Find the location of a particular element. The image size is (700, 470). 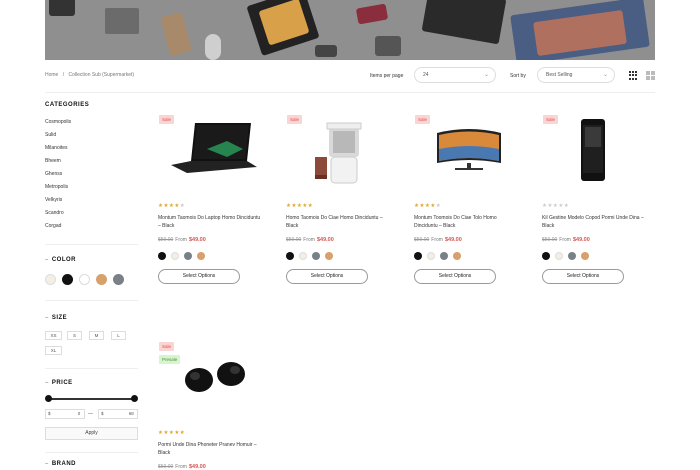

breadcrumb: Home / Collection Sub (Supermarket) is located at coordinates (91, 75).